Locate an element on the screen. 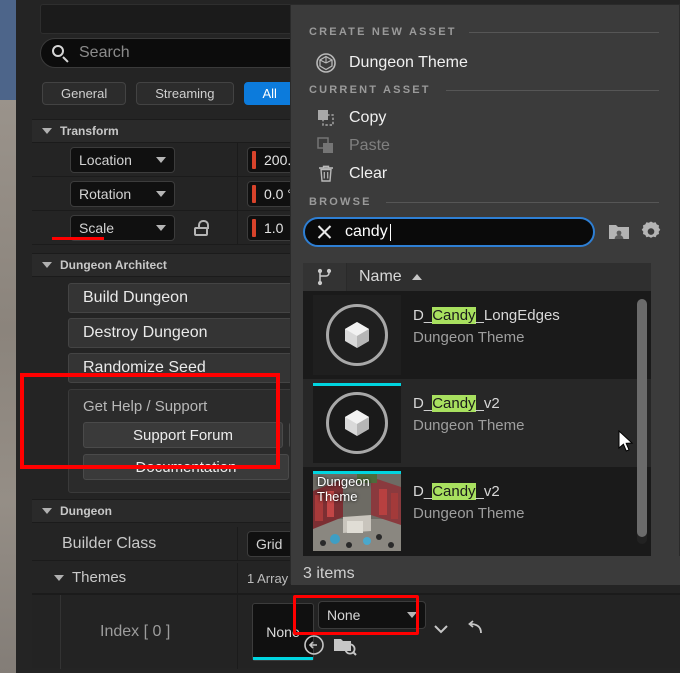 This screenshot has height=673, width=680. filter-tabs: General Streaming All is located at coordinates (169, 93).